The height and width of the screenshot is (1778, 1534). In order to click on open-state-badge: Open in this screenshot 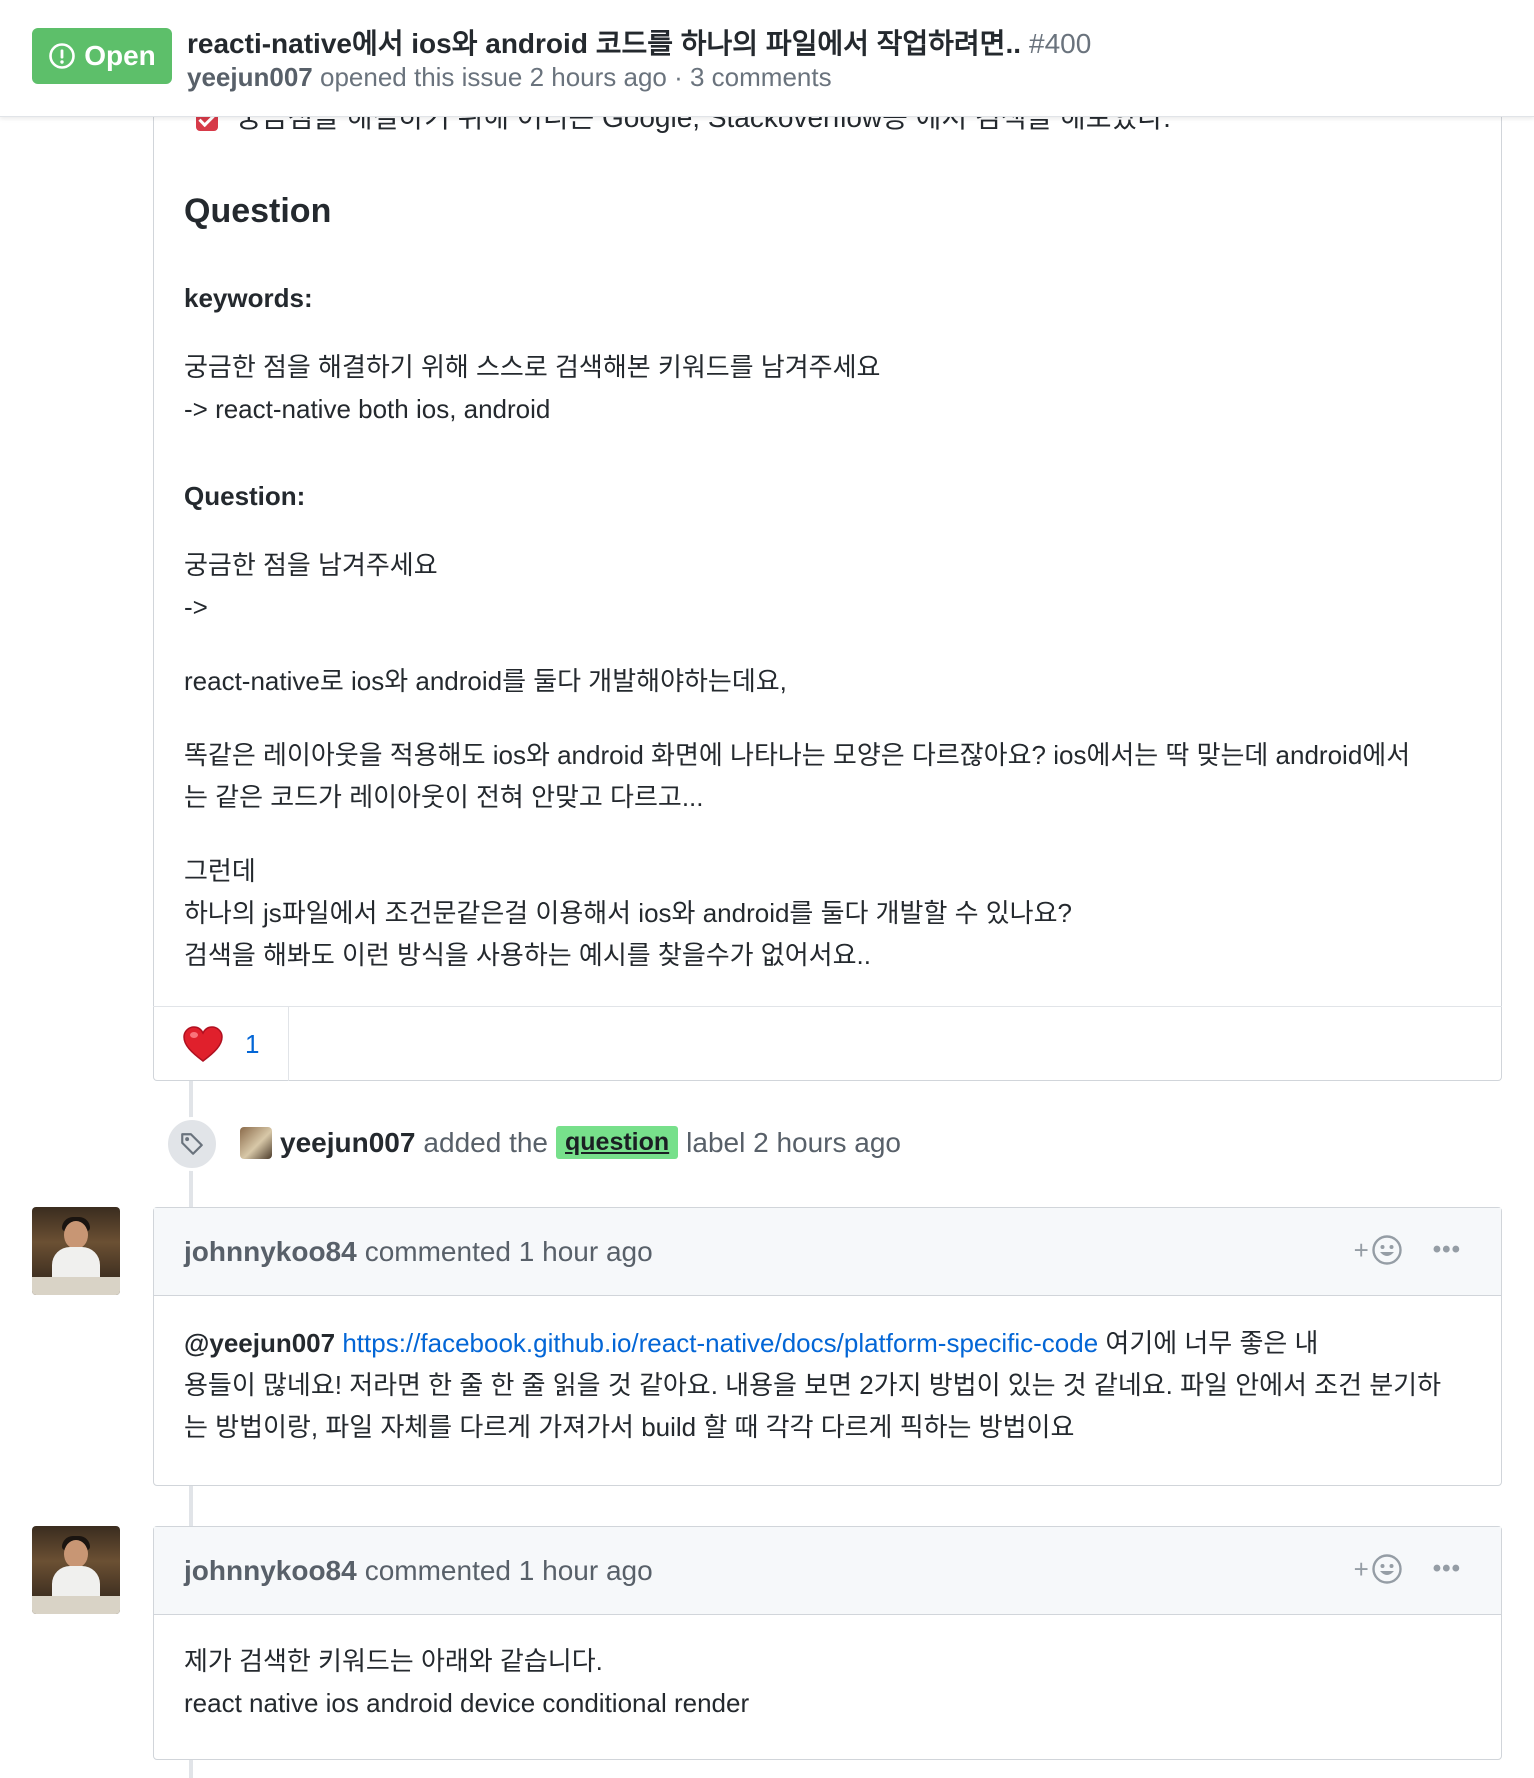, I will do `click(102, 56)`.